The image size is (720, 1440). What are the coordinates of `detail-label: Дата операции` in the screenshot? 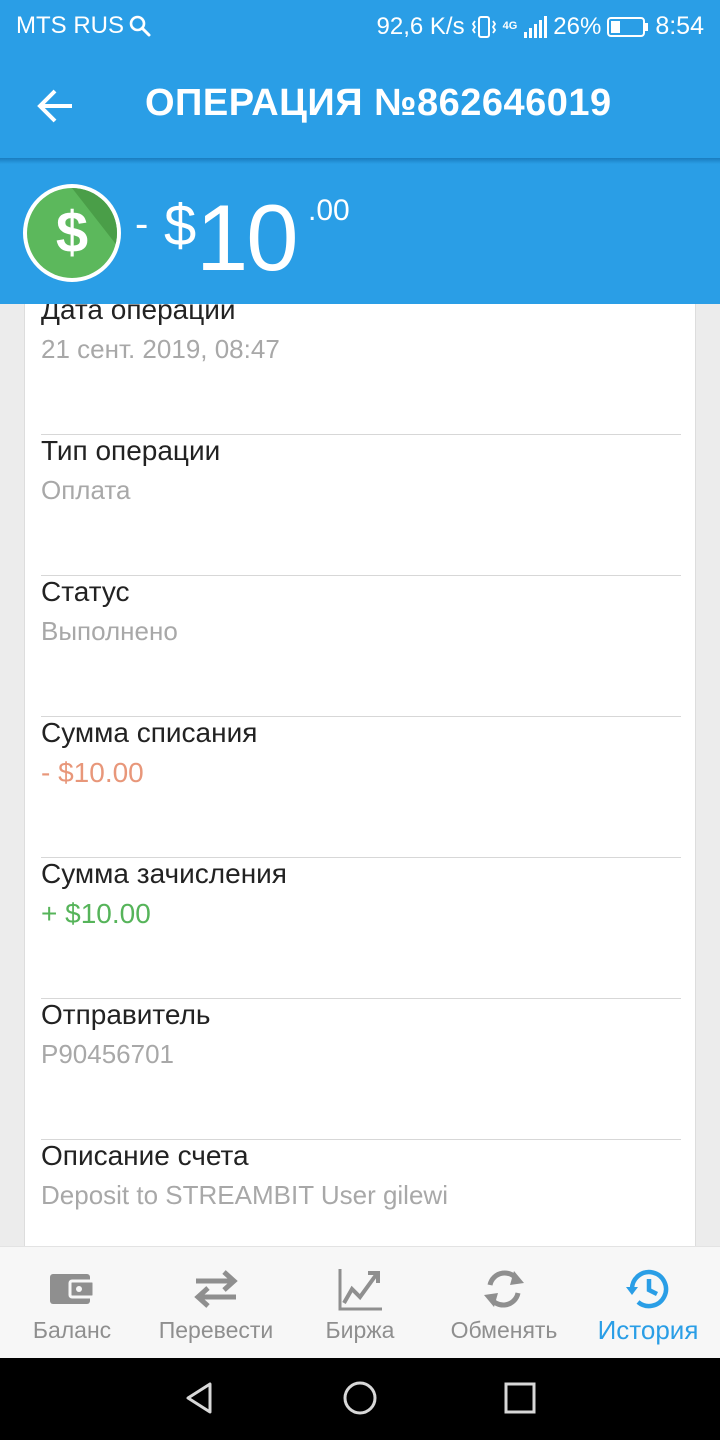 It's located at (138, 314).